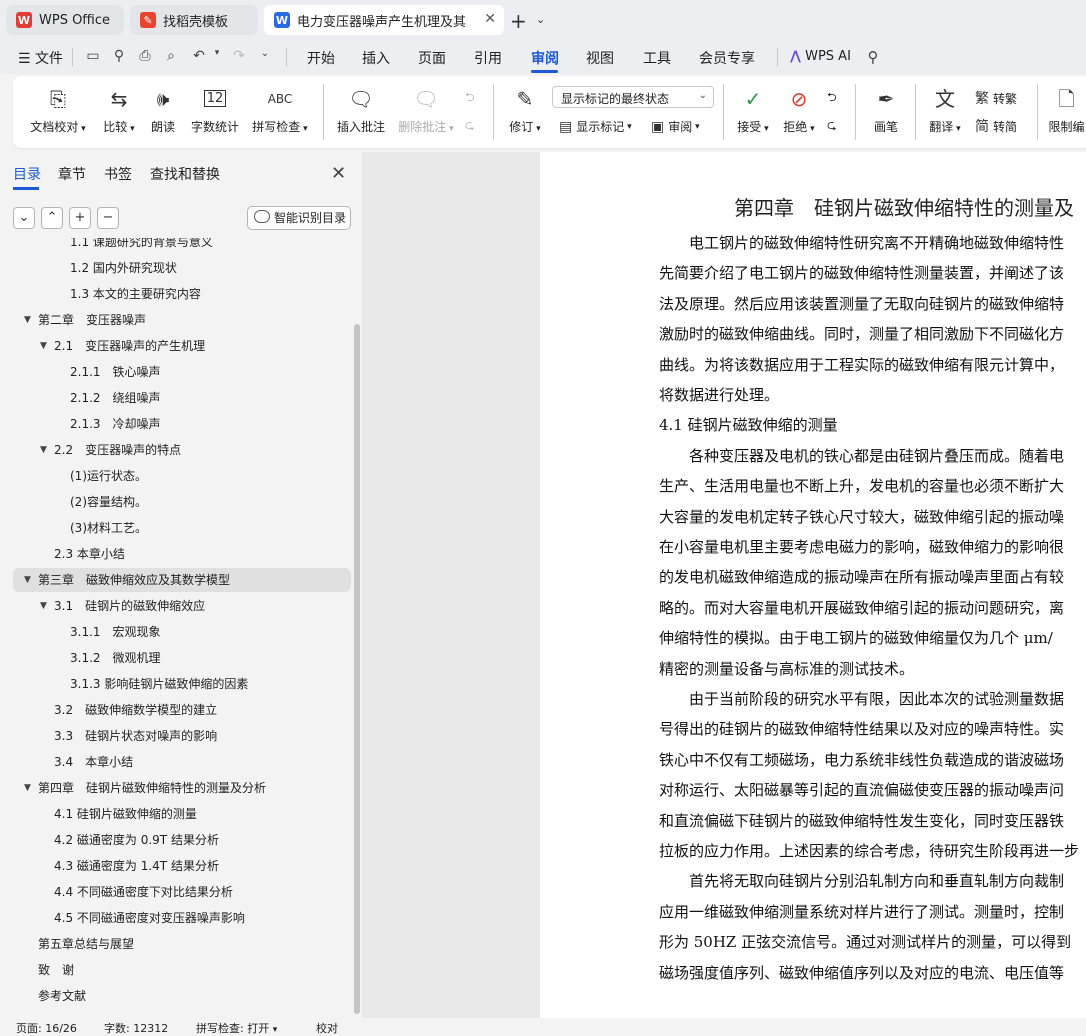 The image size is (1086, 1036). I want to click on menu-insert: 插入, so click(376, 58).